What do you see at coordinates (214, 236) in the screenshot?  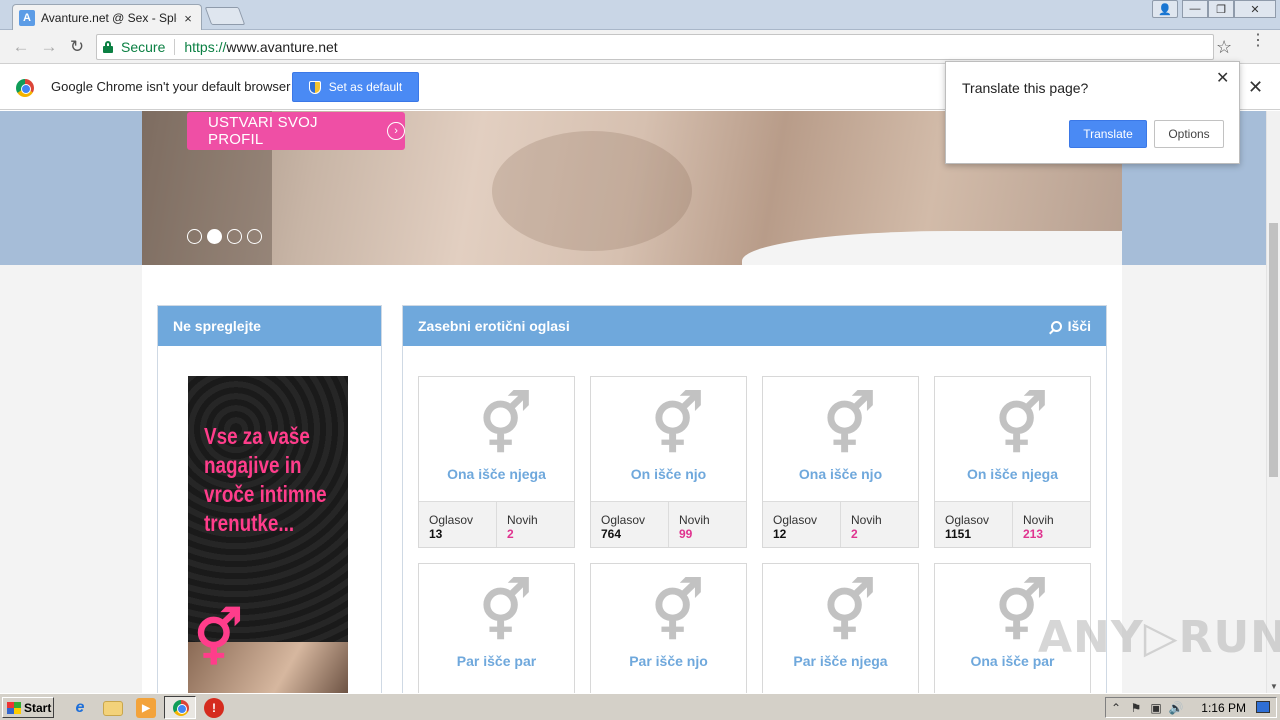 I see `slider-dot-active` at bounding box center [214, 236].